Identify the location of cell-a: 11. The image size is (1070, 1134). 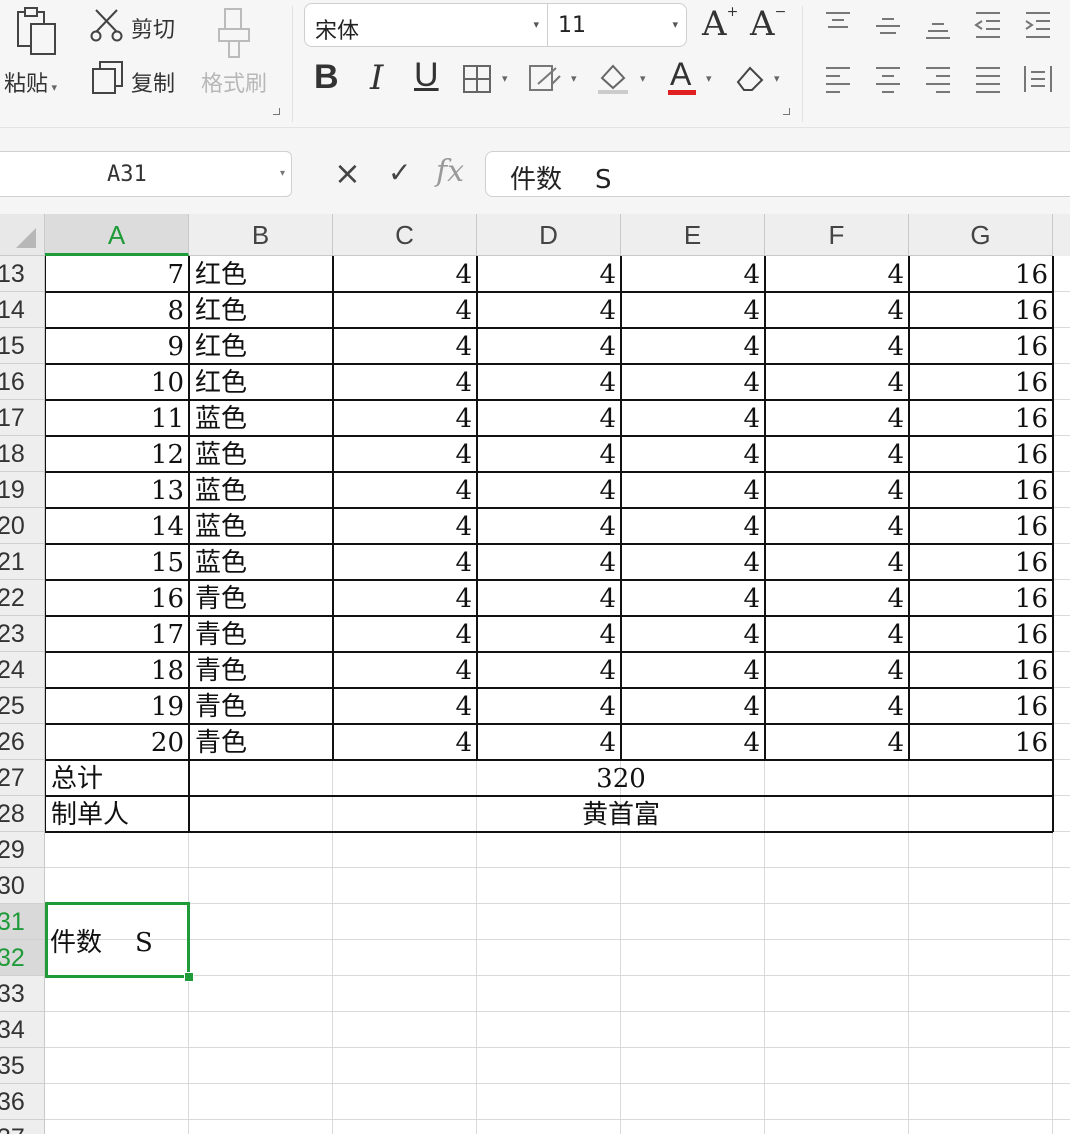
(117, 418).